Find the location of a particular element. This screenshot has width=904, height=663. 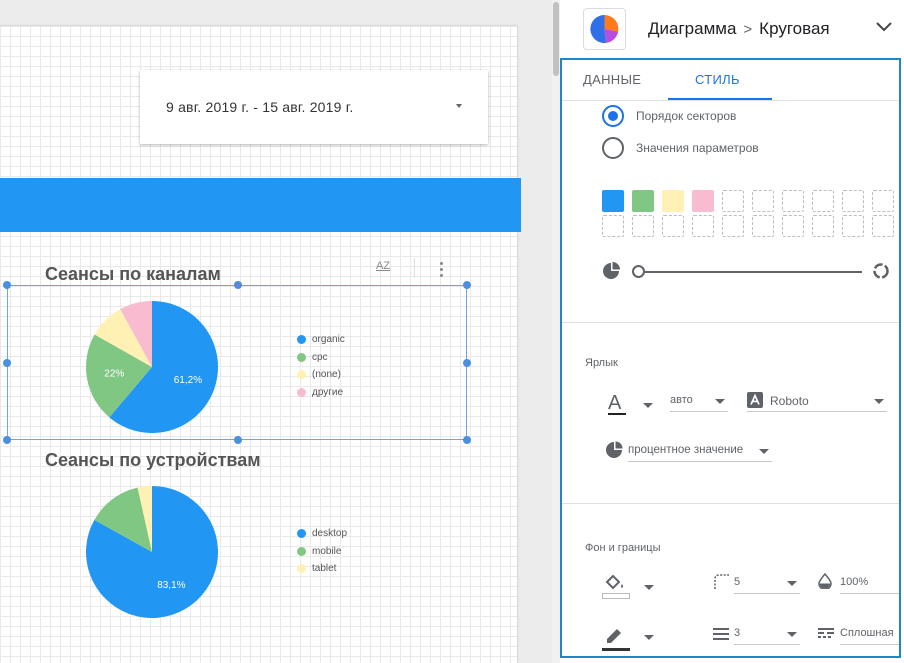

opacity-select: 100% is located at coordinates (869, 583).